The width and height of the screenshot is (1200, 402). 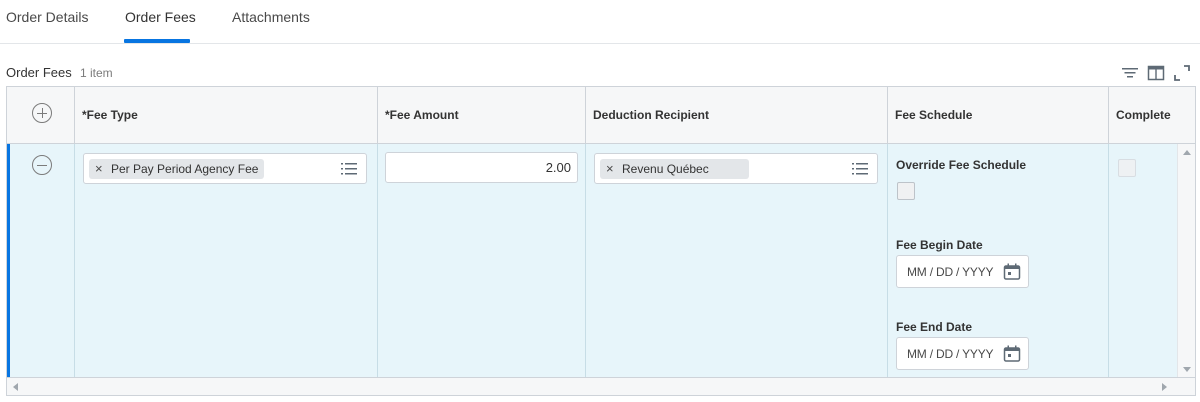 I want to click on column-header-fee-amount: *Fee Amount, so click(x=482, y=115).